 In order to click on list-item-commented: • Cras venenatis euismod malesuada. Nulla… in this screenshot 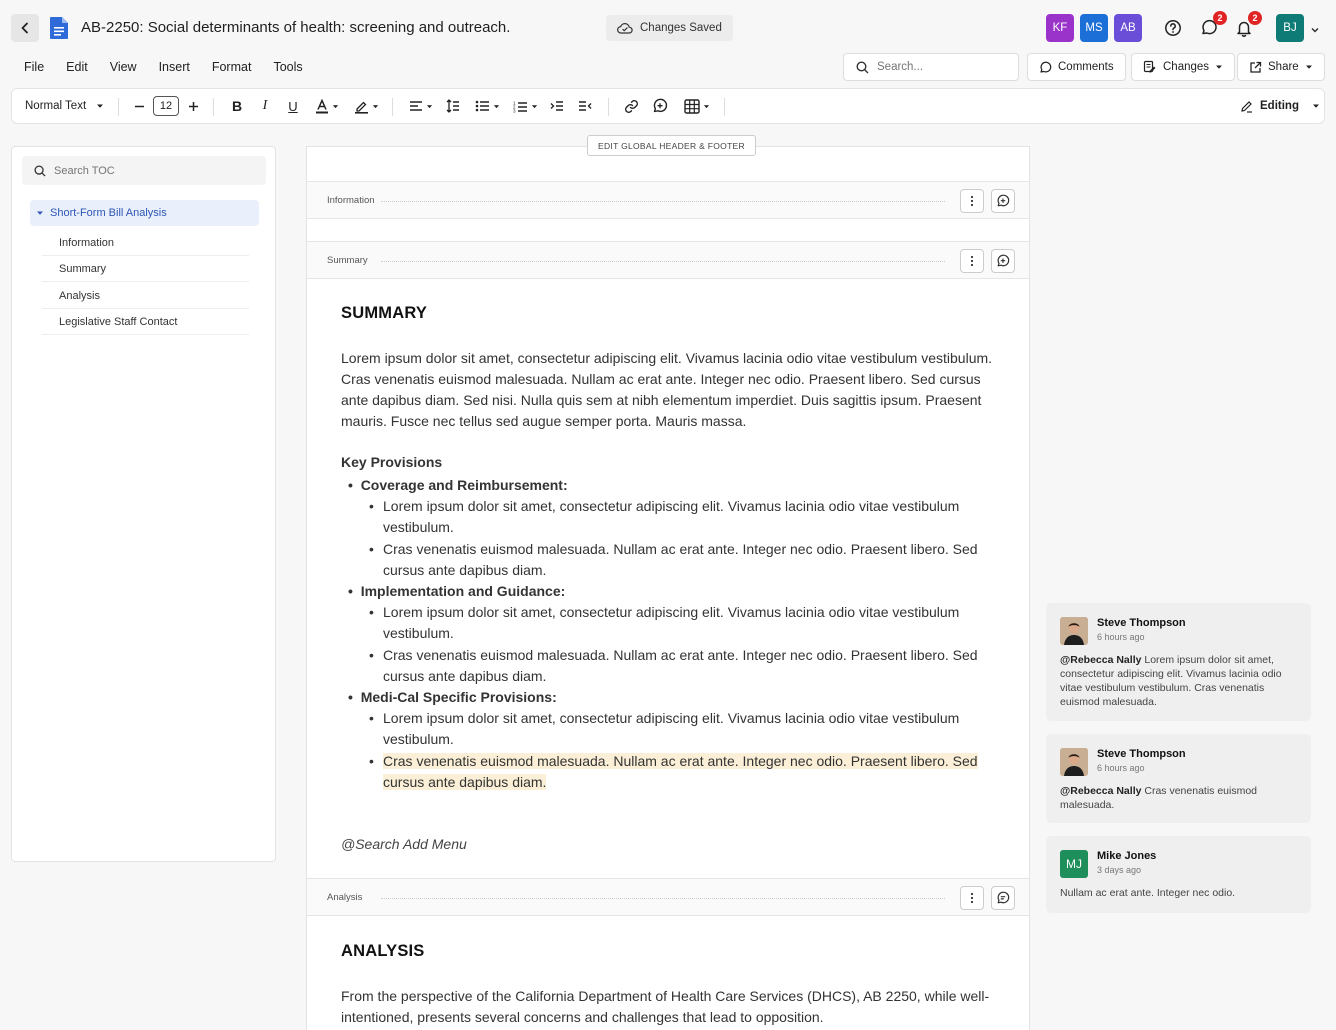, I will do `click(681, 772)`.